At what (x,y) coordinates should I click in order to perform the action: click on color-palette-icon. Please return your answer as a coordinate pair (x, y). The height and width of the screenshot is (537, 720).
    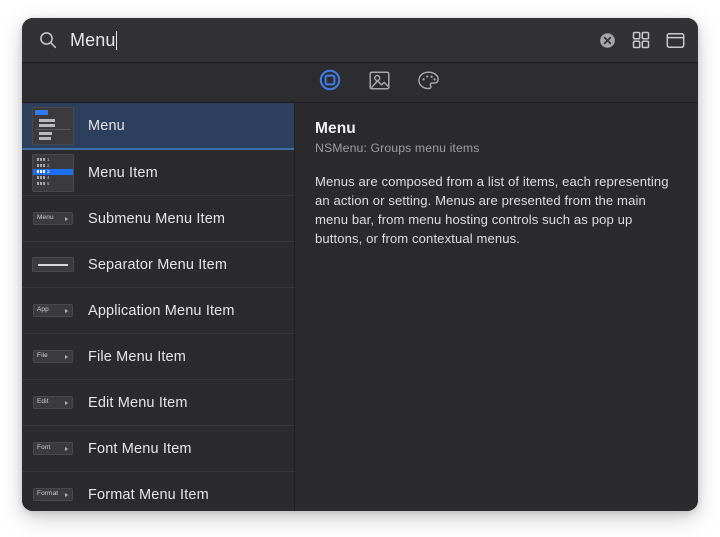
    Looking at the image, I should click on (428, 83).